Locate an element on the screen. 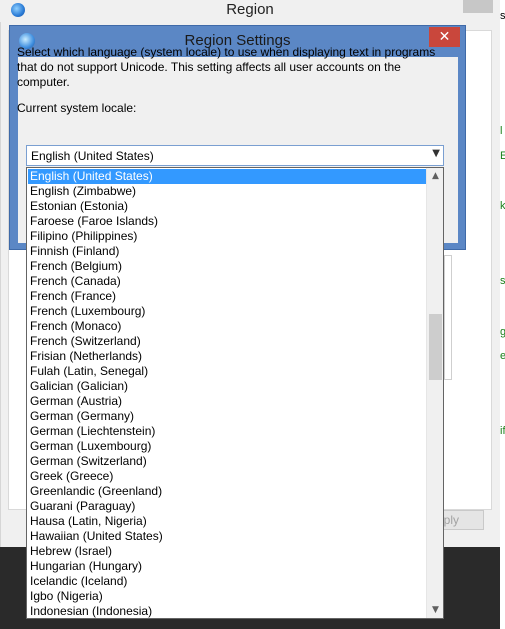 The image size is (505, 629). locale-list-item: German (Liechtenstein) is located at coordinates (227, 431).